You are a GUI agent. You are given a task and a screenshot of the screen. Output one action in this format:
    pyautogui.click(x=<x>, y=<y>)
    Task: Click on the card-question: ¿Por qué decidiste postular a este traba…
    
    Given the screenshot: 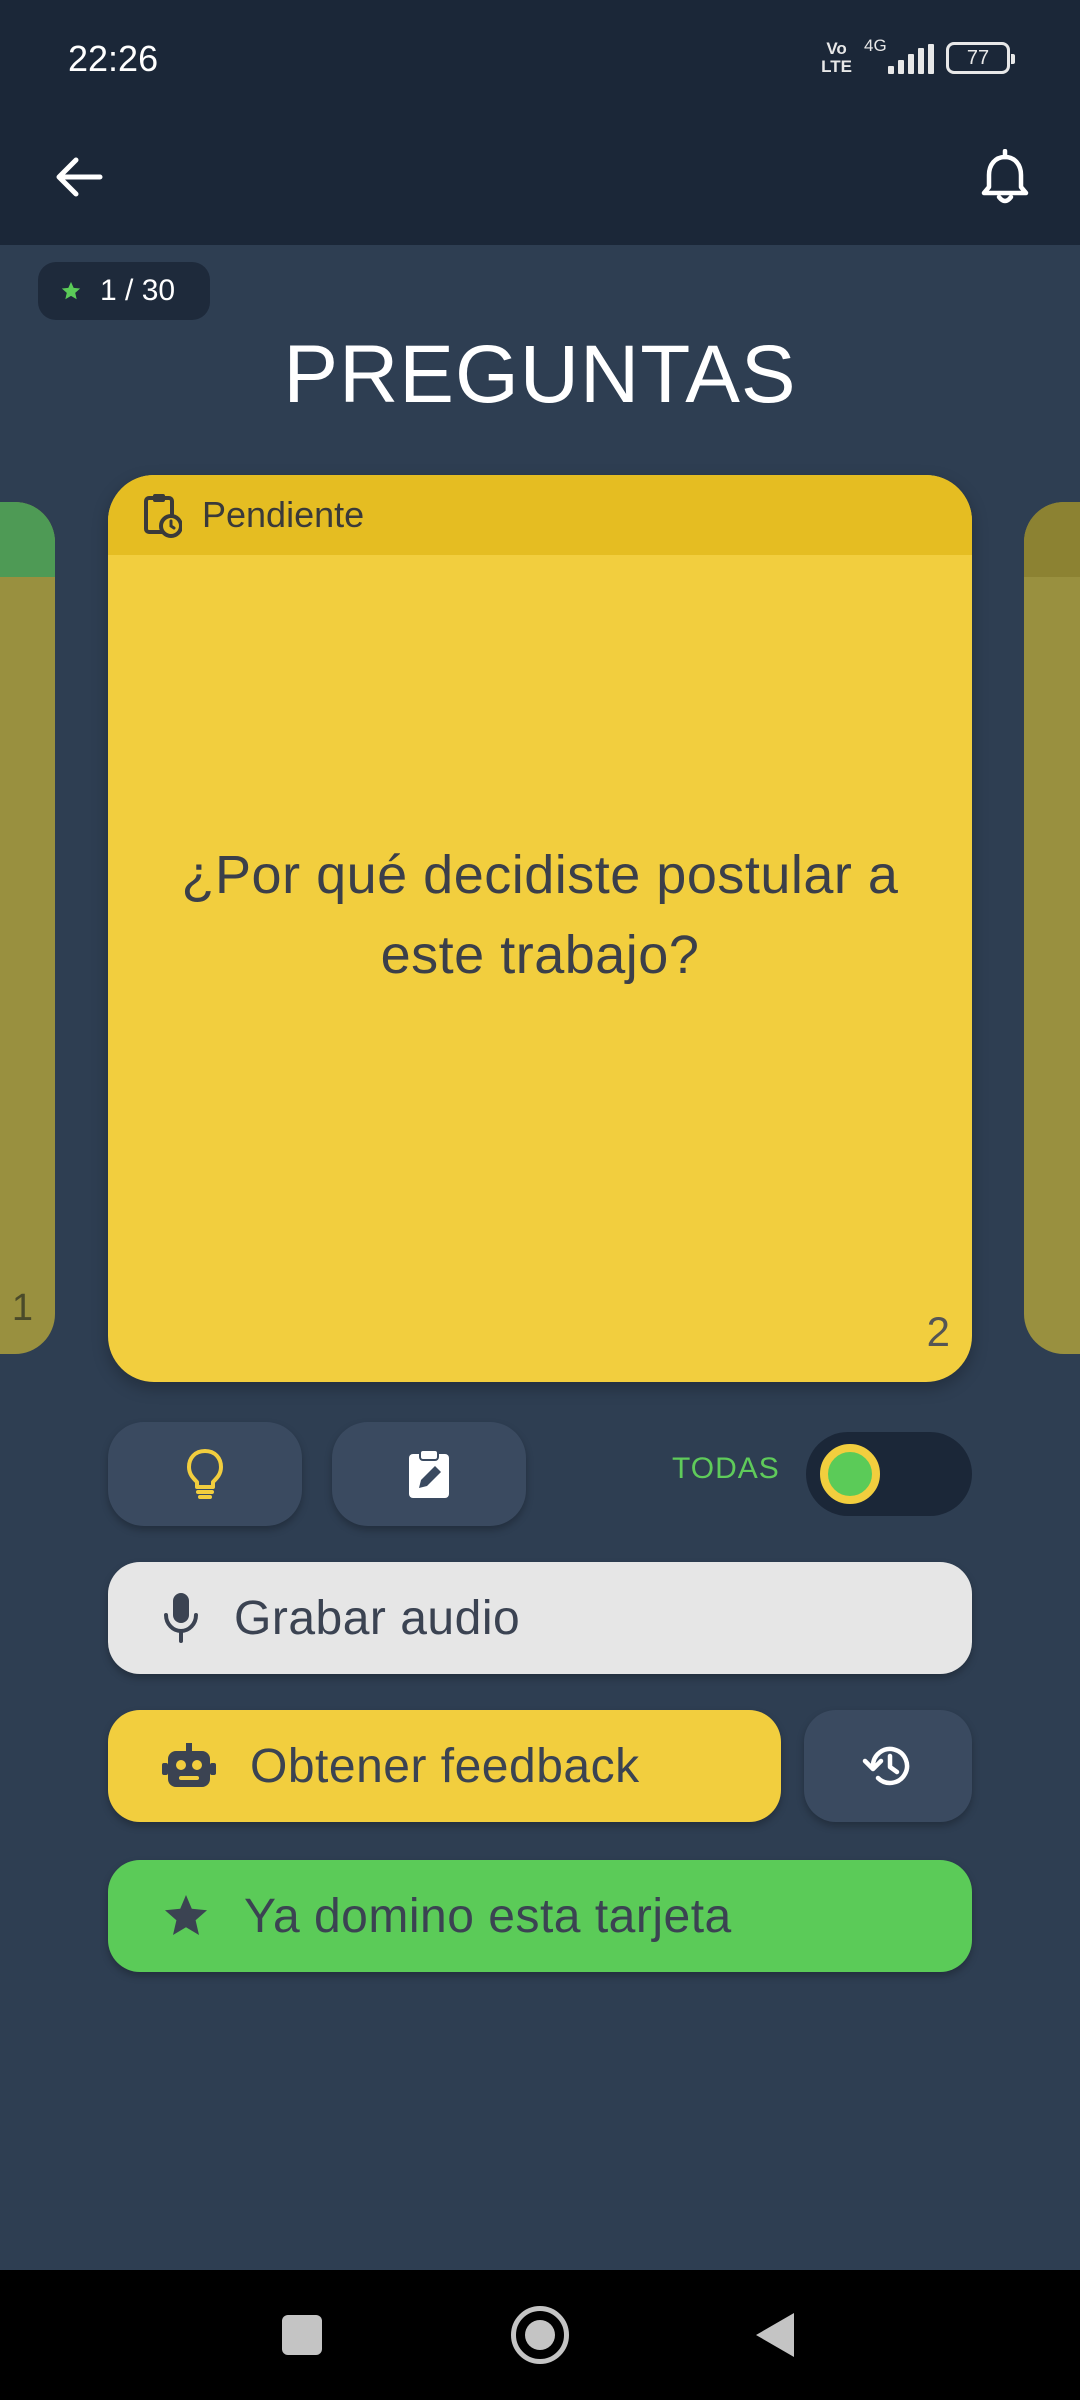 What is the action you would take?
    pyautogui.click(x=540, y=915)
    